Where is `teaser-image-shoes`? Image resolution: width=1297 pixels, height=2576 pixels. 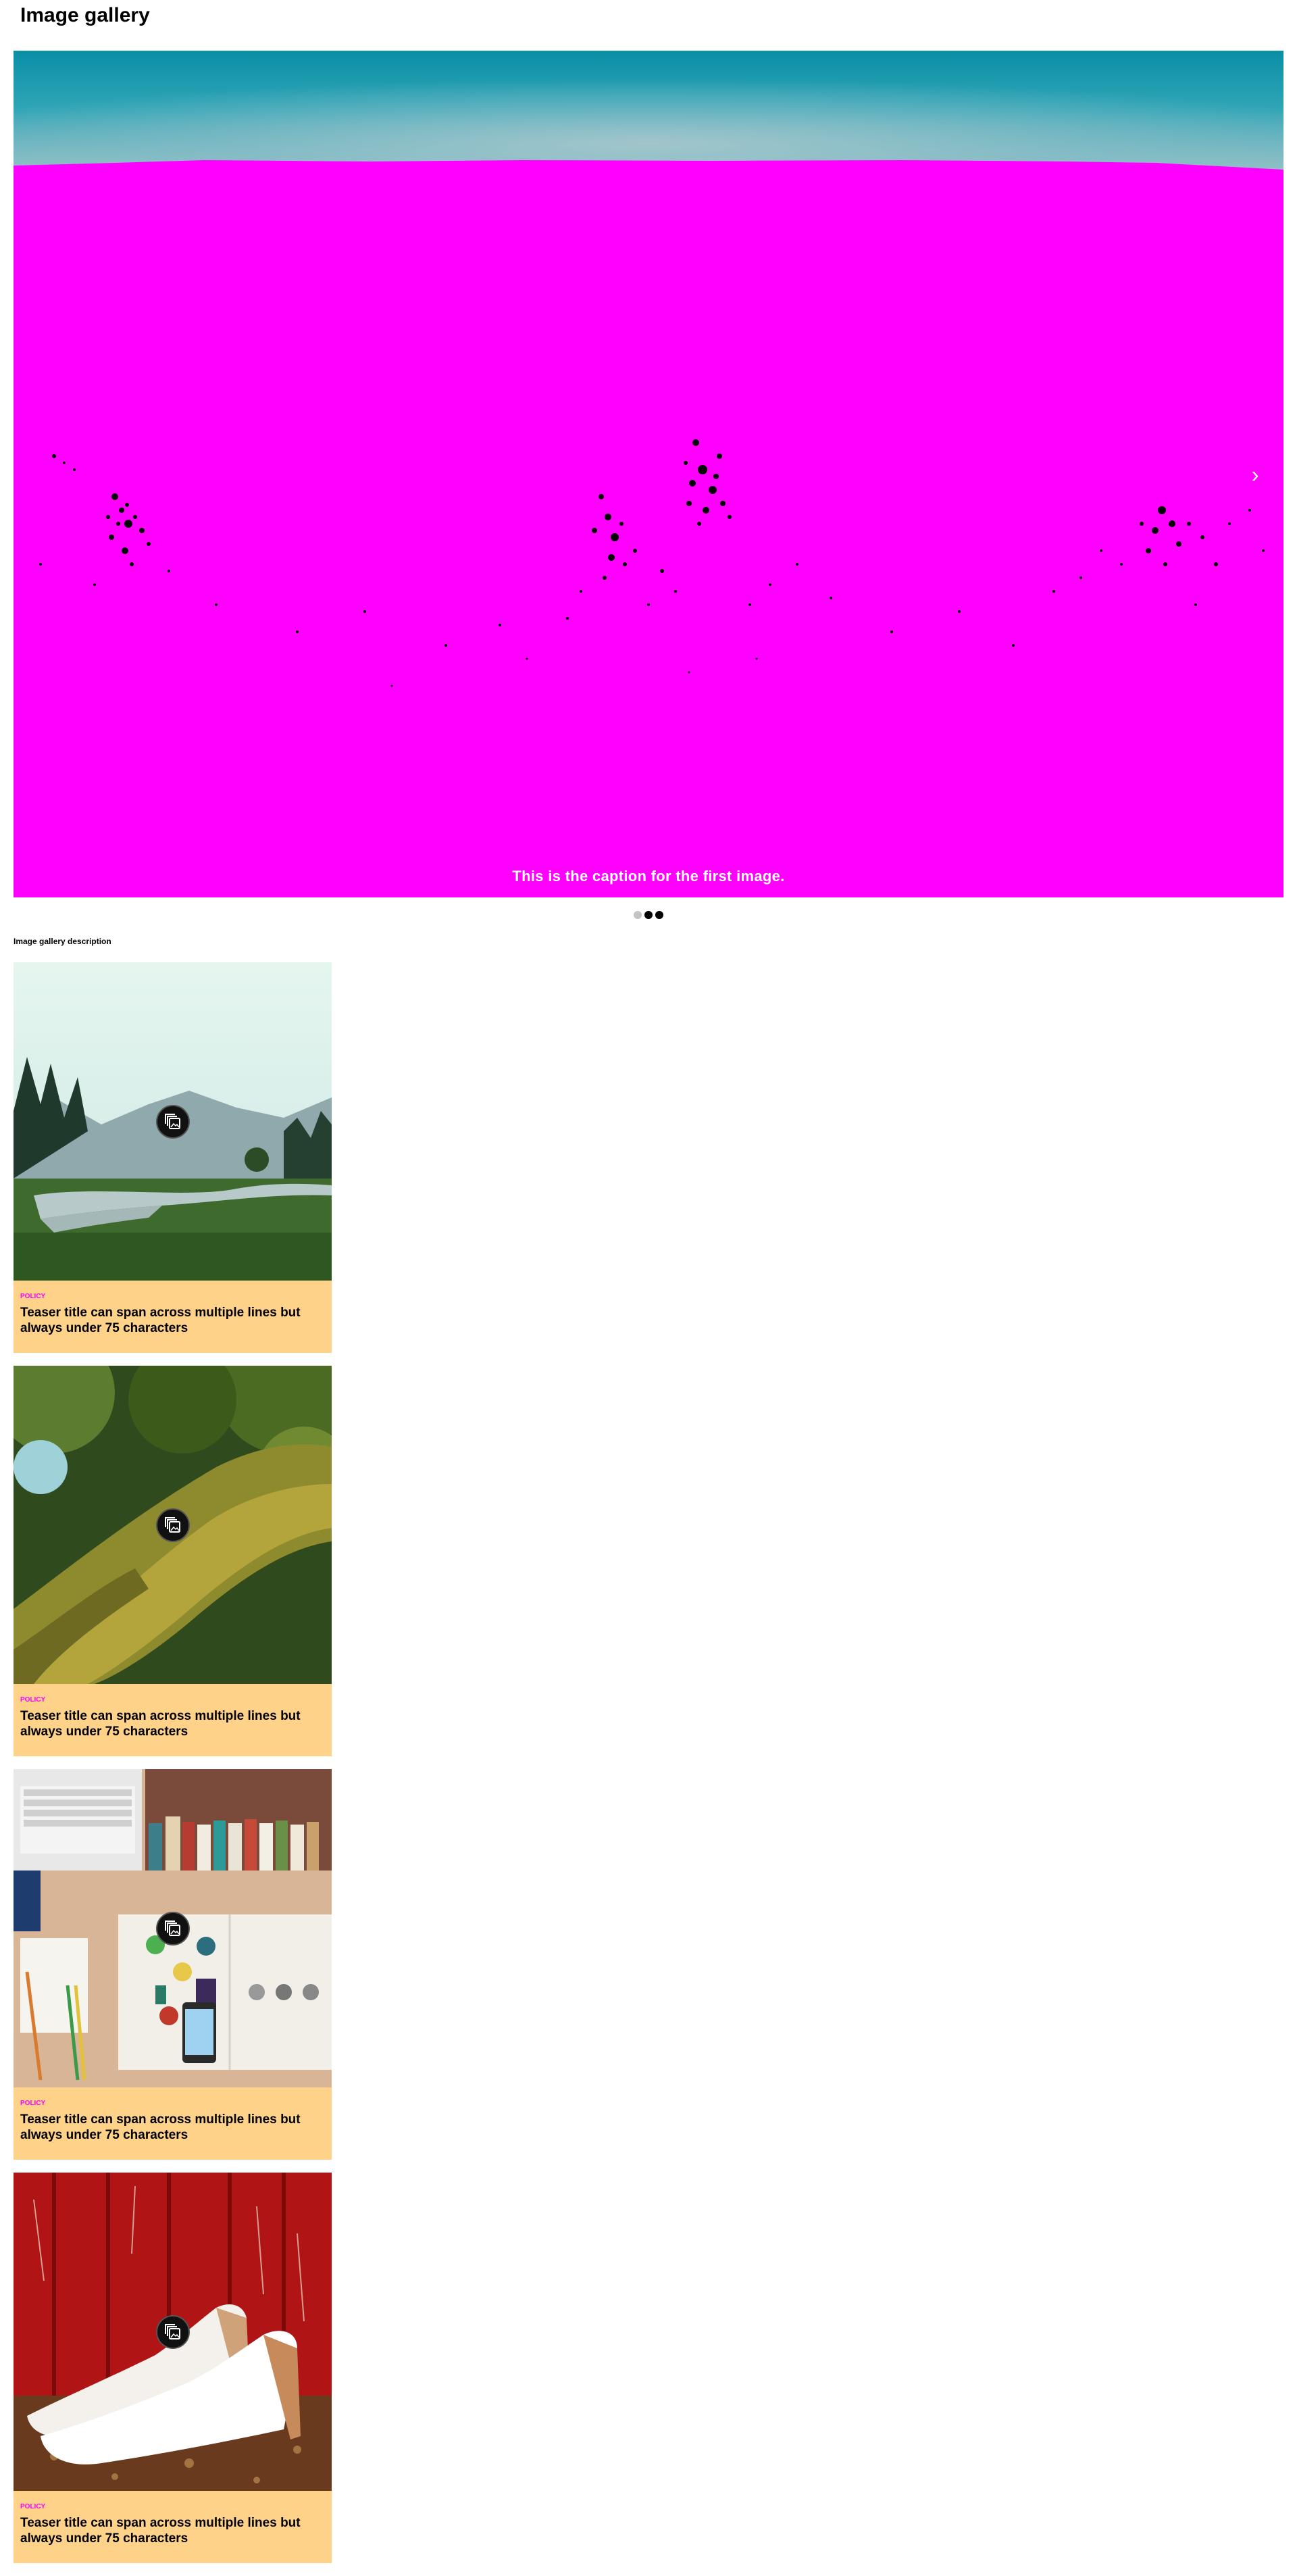
teaser-image-shoes is located at coordinates (173, 2332).